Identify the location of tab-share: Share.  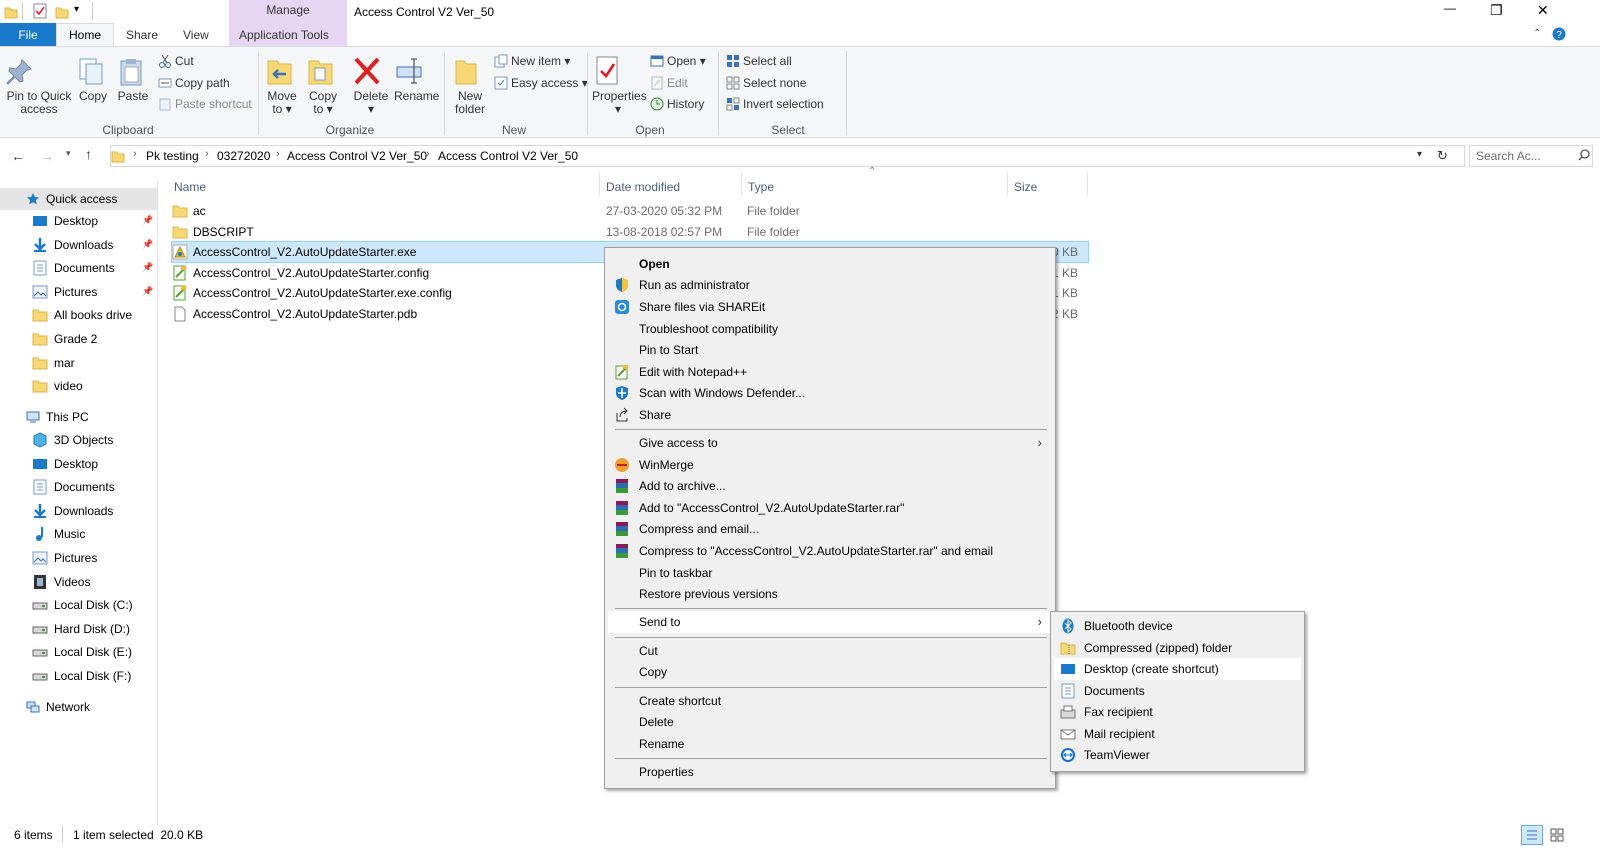
(142, 35).